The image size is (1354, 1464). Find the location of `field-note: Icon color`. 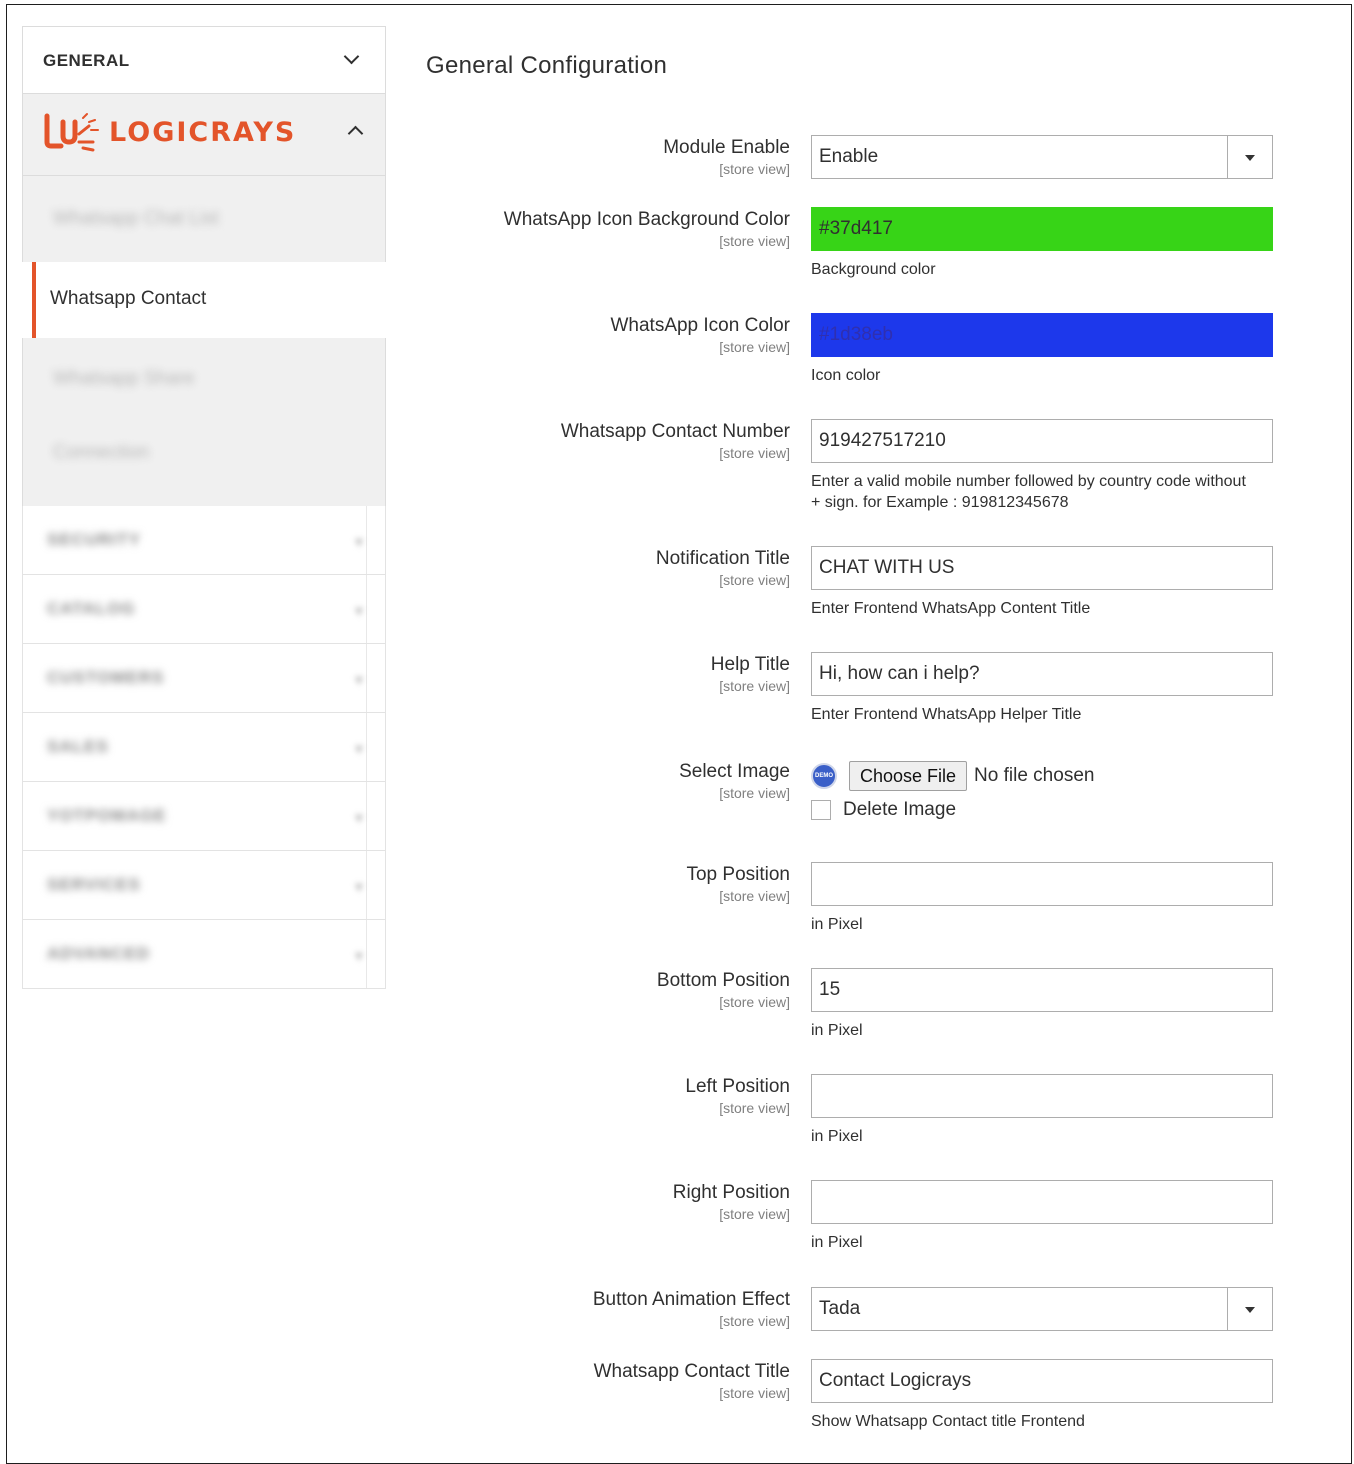

field-note: Icon color is located at coordinates (846, 375).